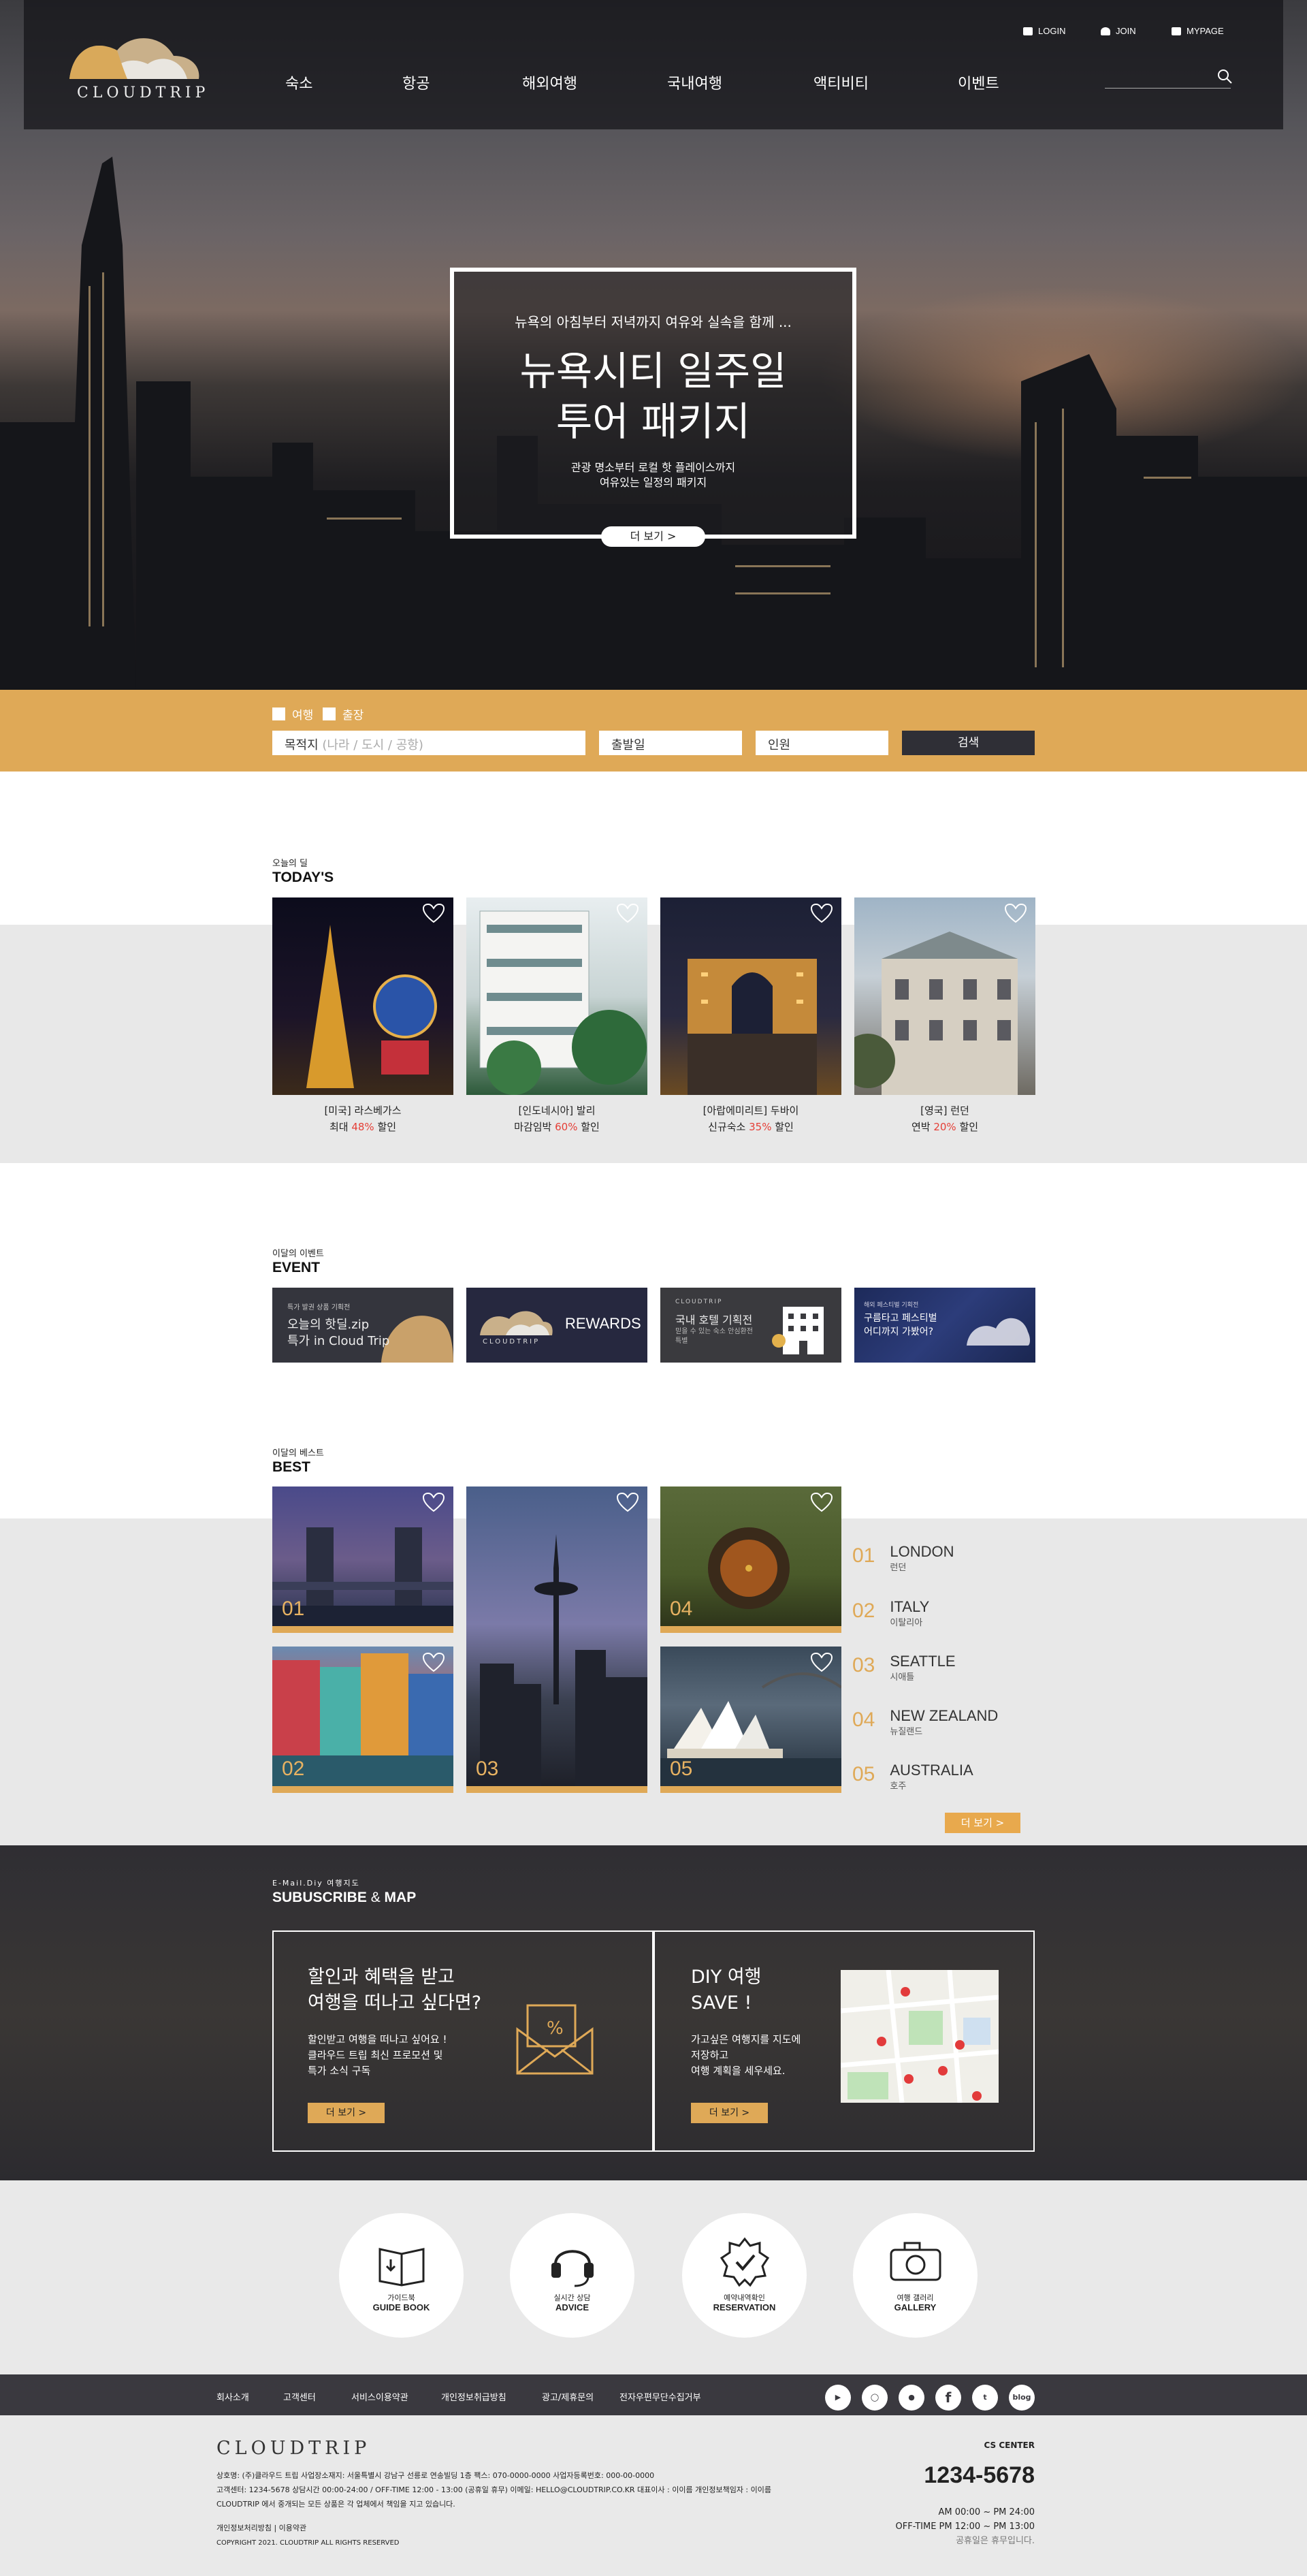  Describe the element at coordinates (996, 2541) in the screenshot. I see `cs-hours-line3: 공휴일은 휴무입니다.` at that location.